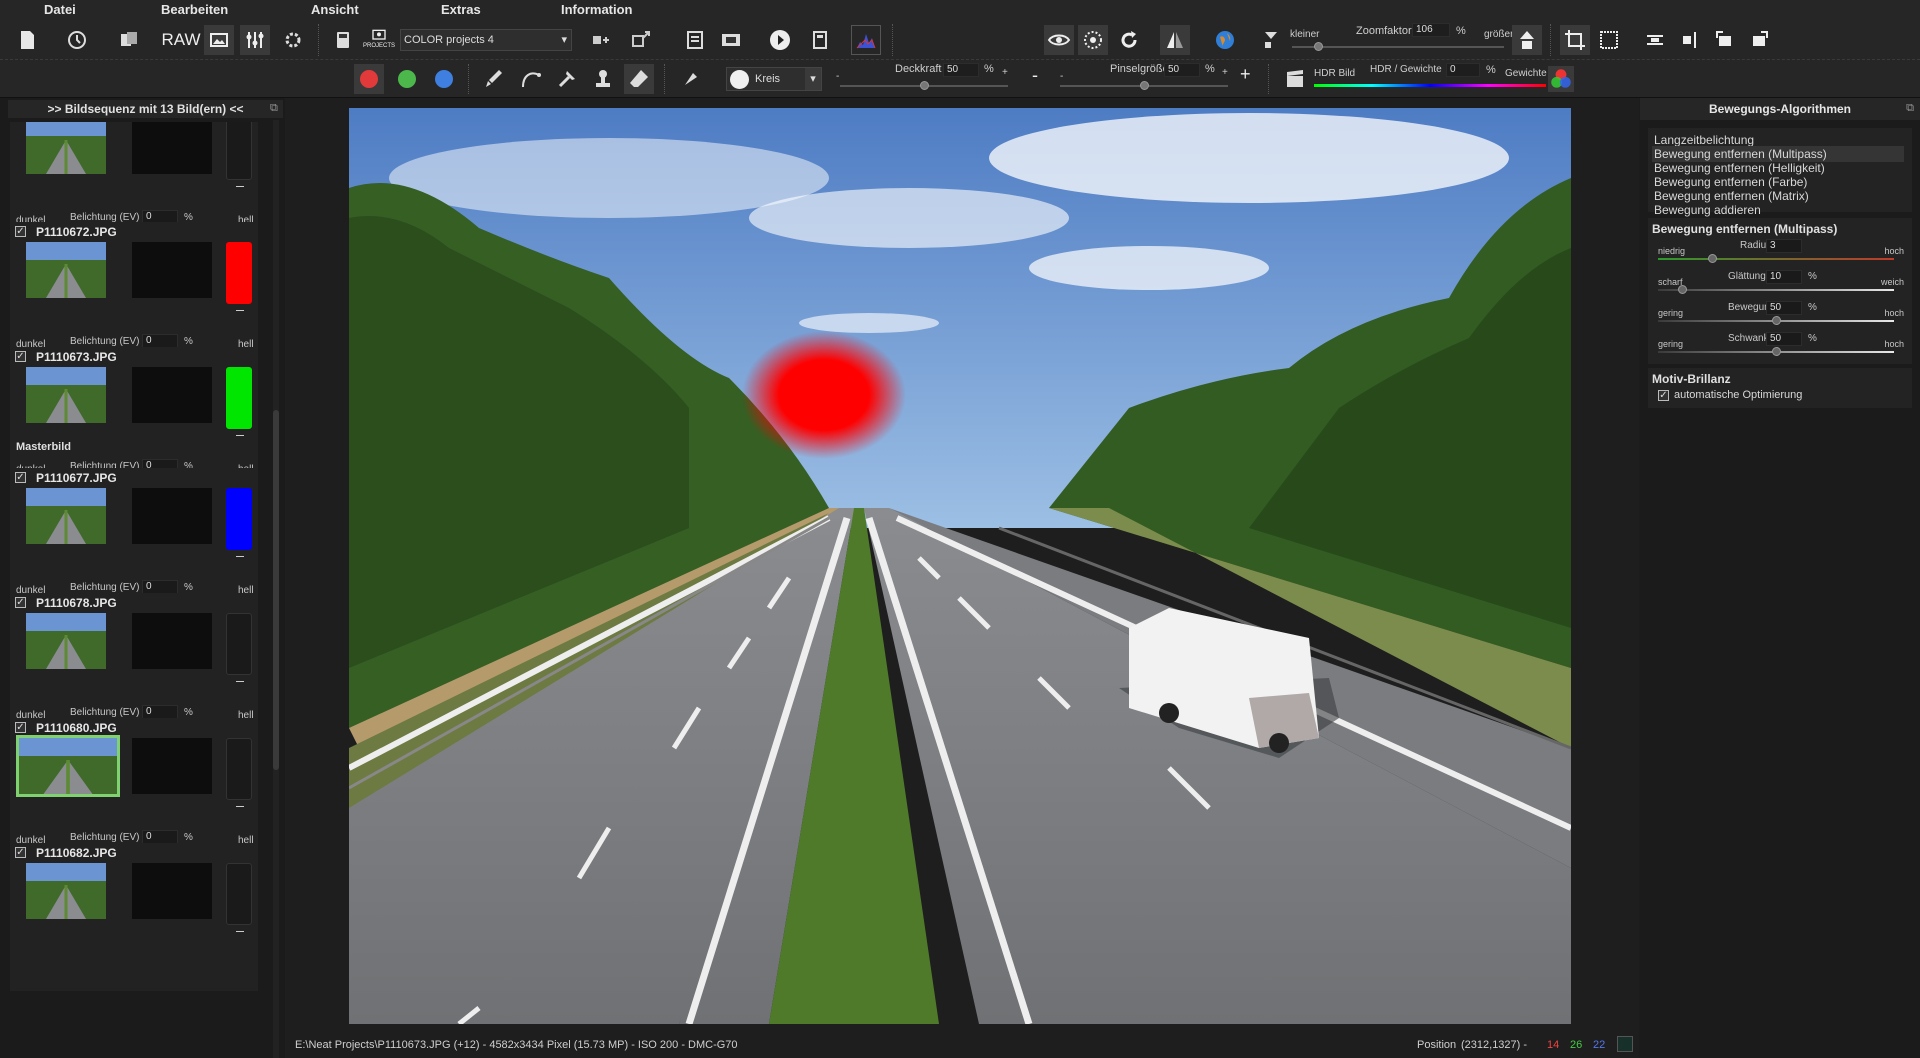 The image size is (1920, 1058). Describe the element at coordinates (567, 79) in the screenshot. I see `hammer-icon` at that location.